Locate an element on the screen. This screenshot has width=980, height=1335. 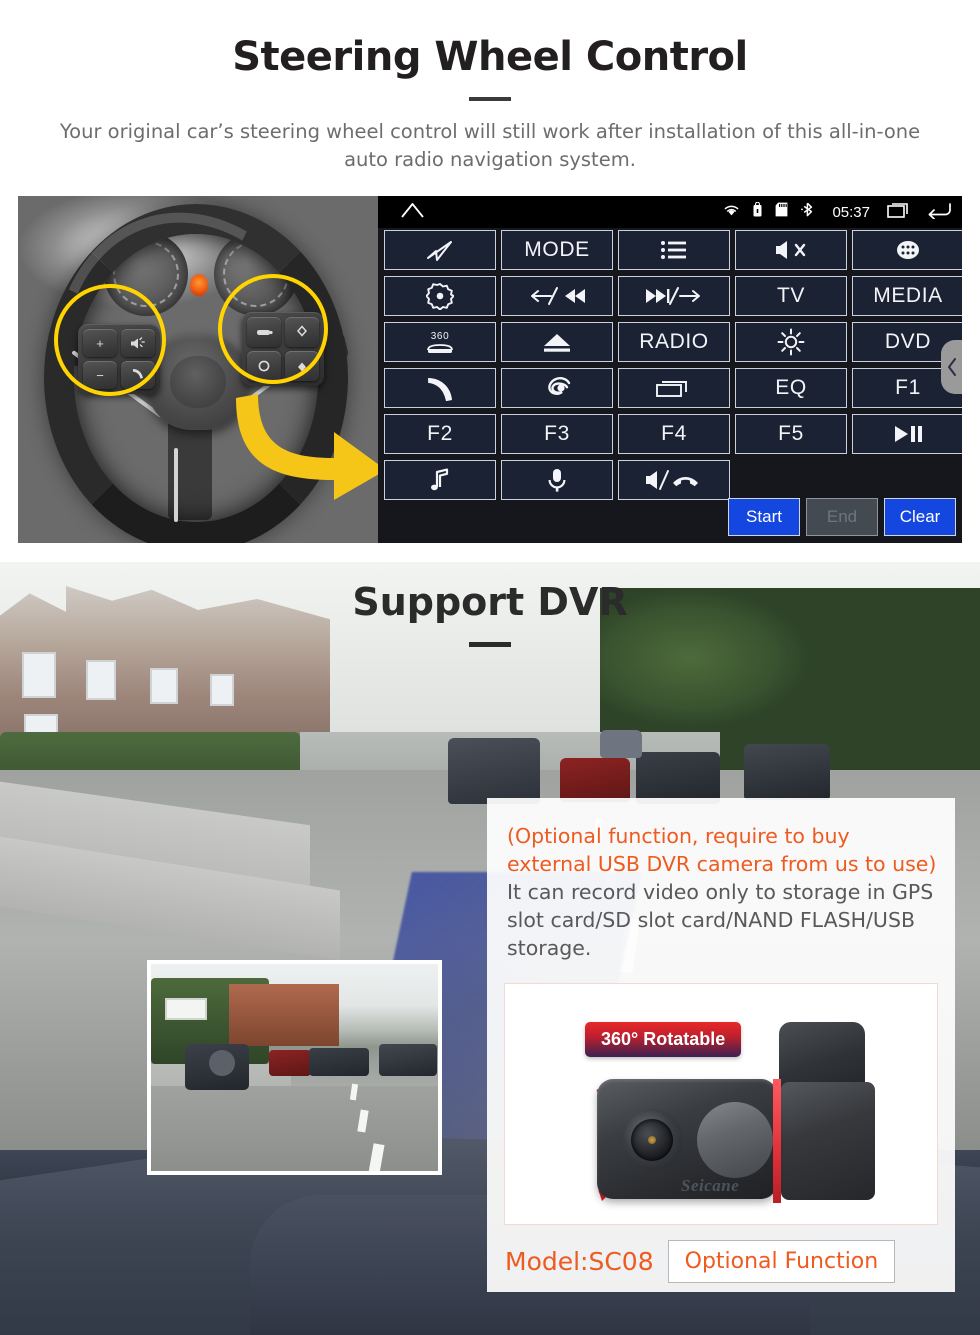
steering-wheel-photo: + − is located at coordinates (198, 369).